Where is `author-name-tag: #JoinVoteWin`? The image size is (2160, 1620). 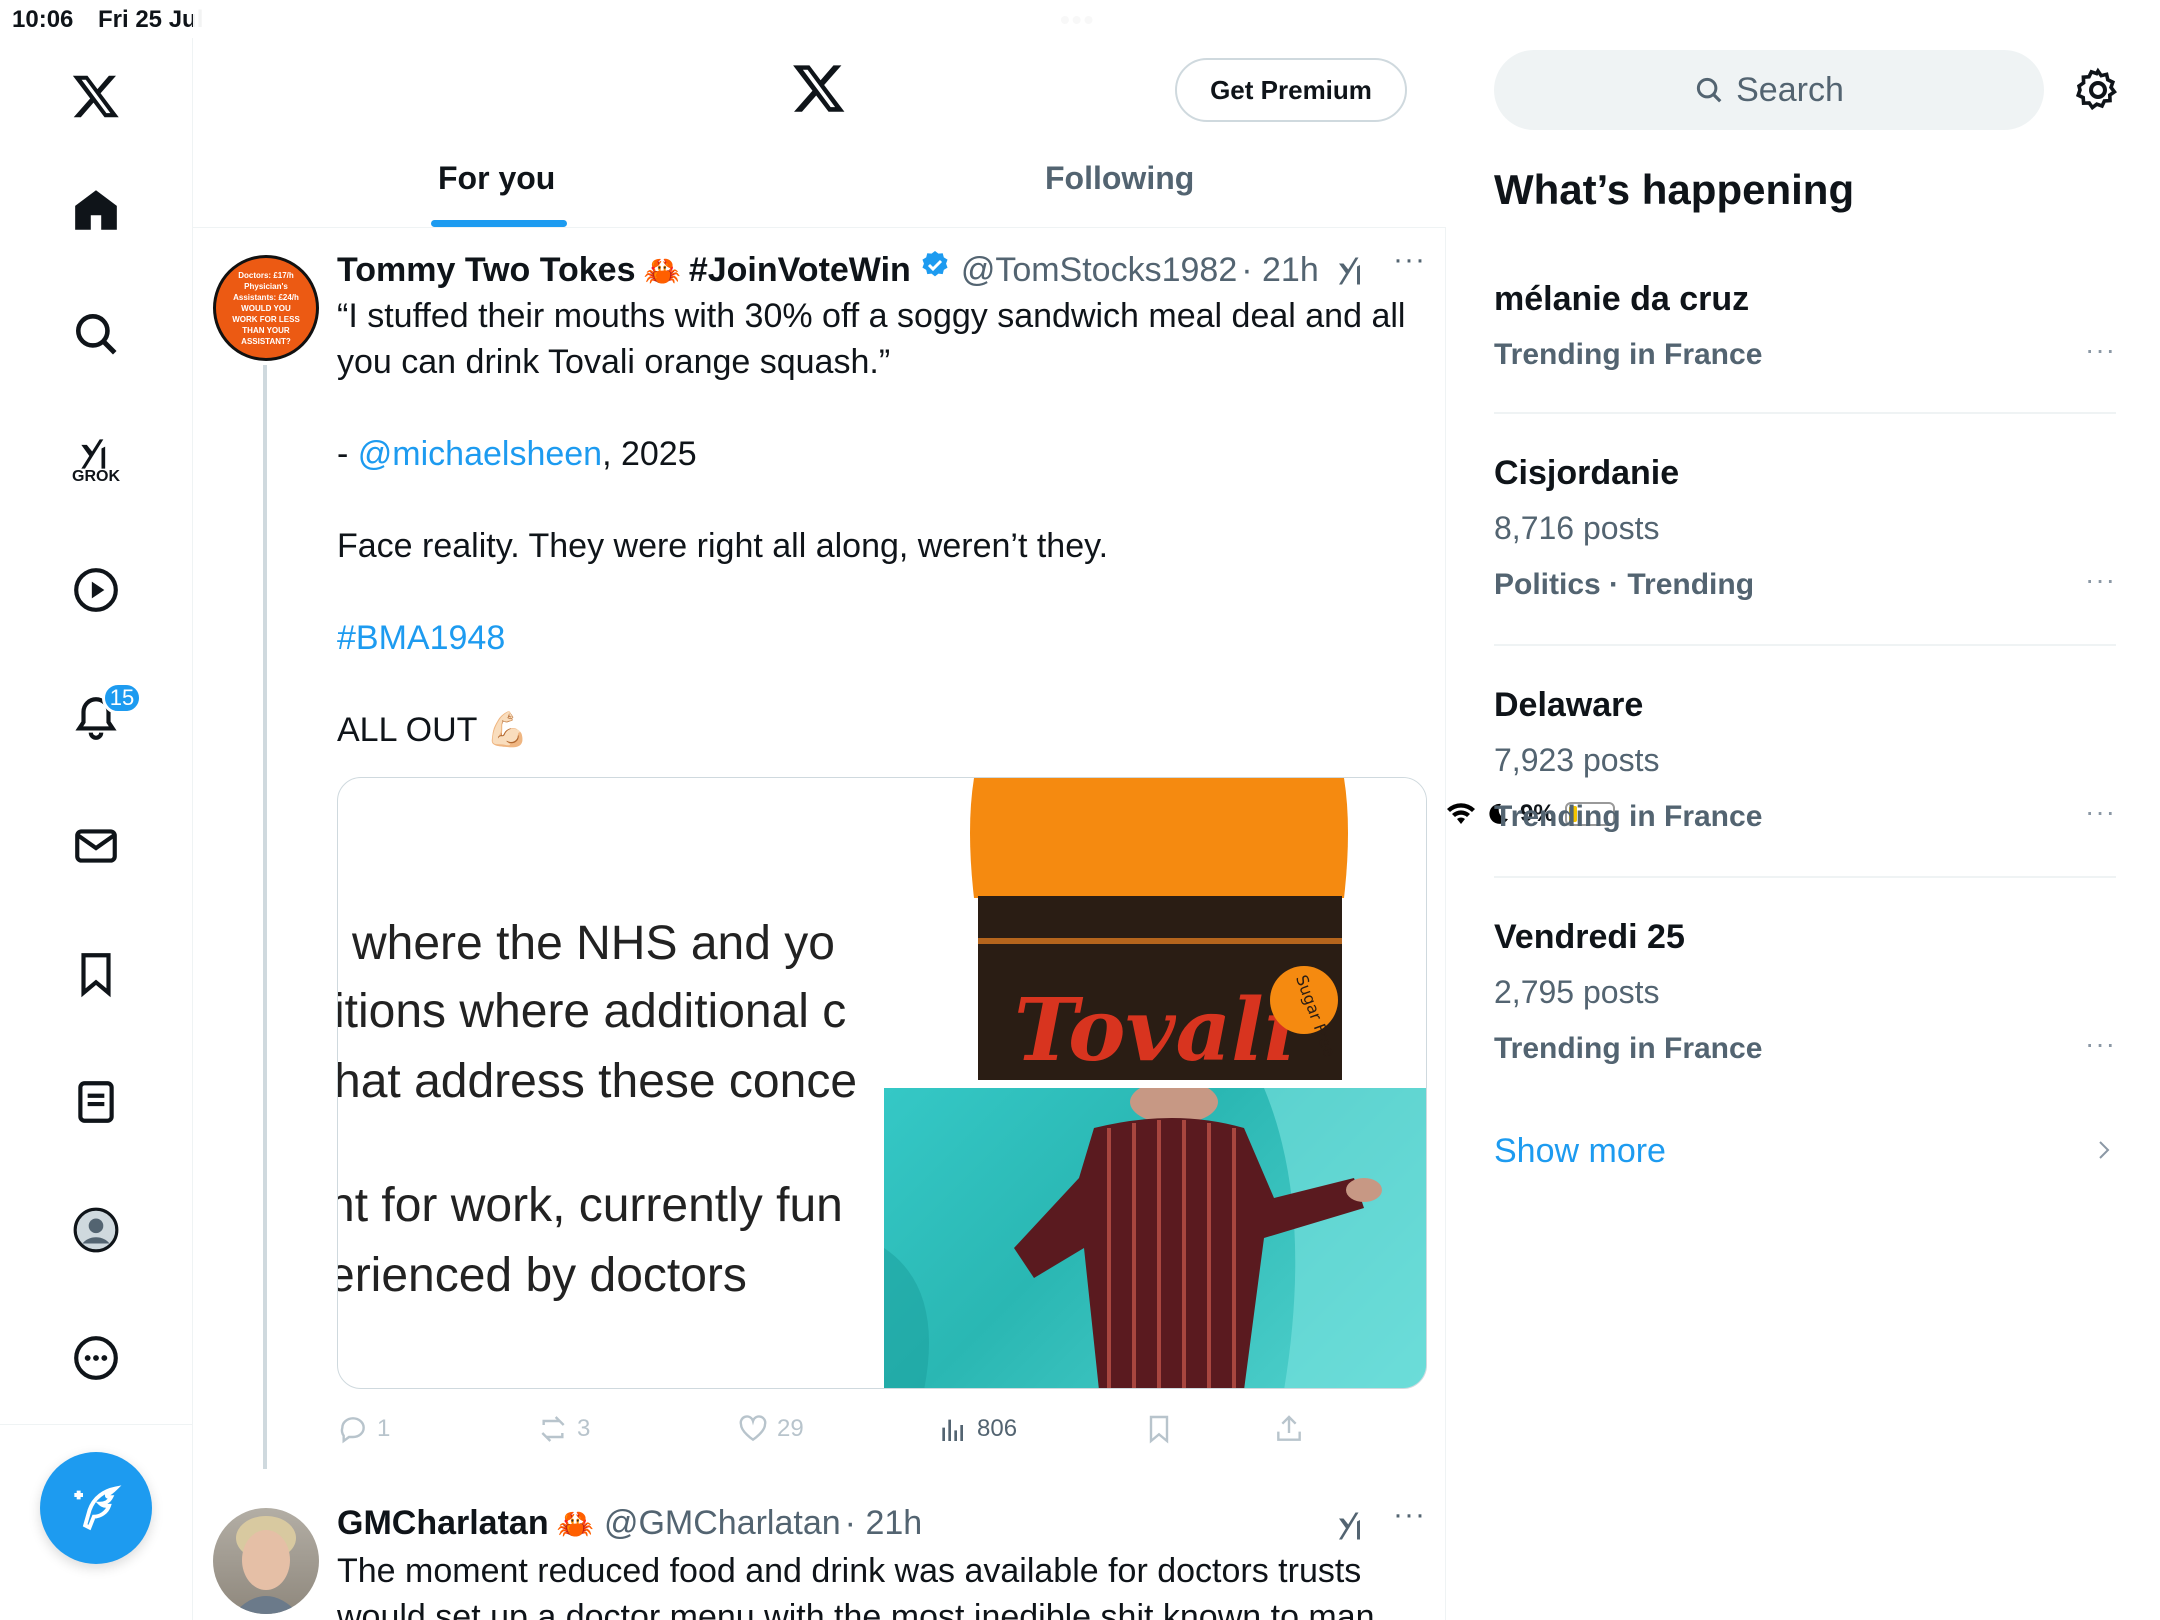
author-name-tag: #JoinVoteWin is located at coordinates (800, 270).